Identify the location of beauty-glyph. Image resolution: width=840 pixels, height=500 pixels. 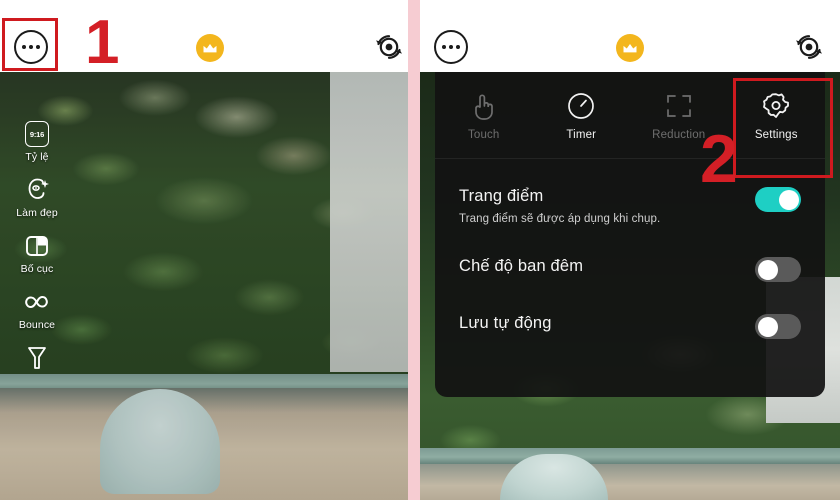
(38, 188).